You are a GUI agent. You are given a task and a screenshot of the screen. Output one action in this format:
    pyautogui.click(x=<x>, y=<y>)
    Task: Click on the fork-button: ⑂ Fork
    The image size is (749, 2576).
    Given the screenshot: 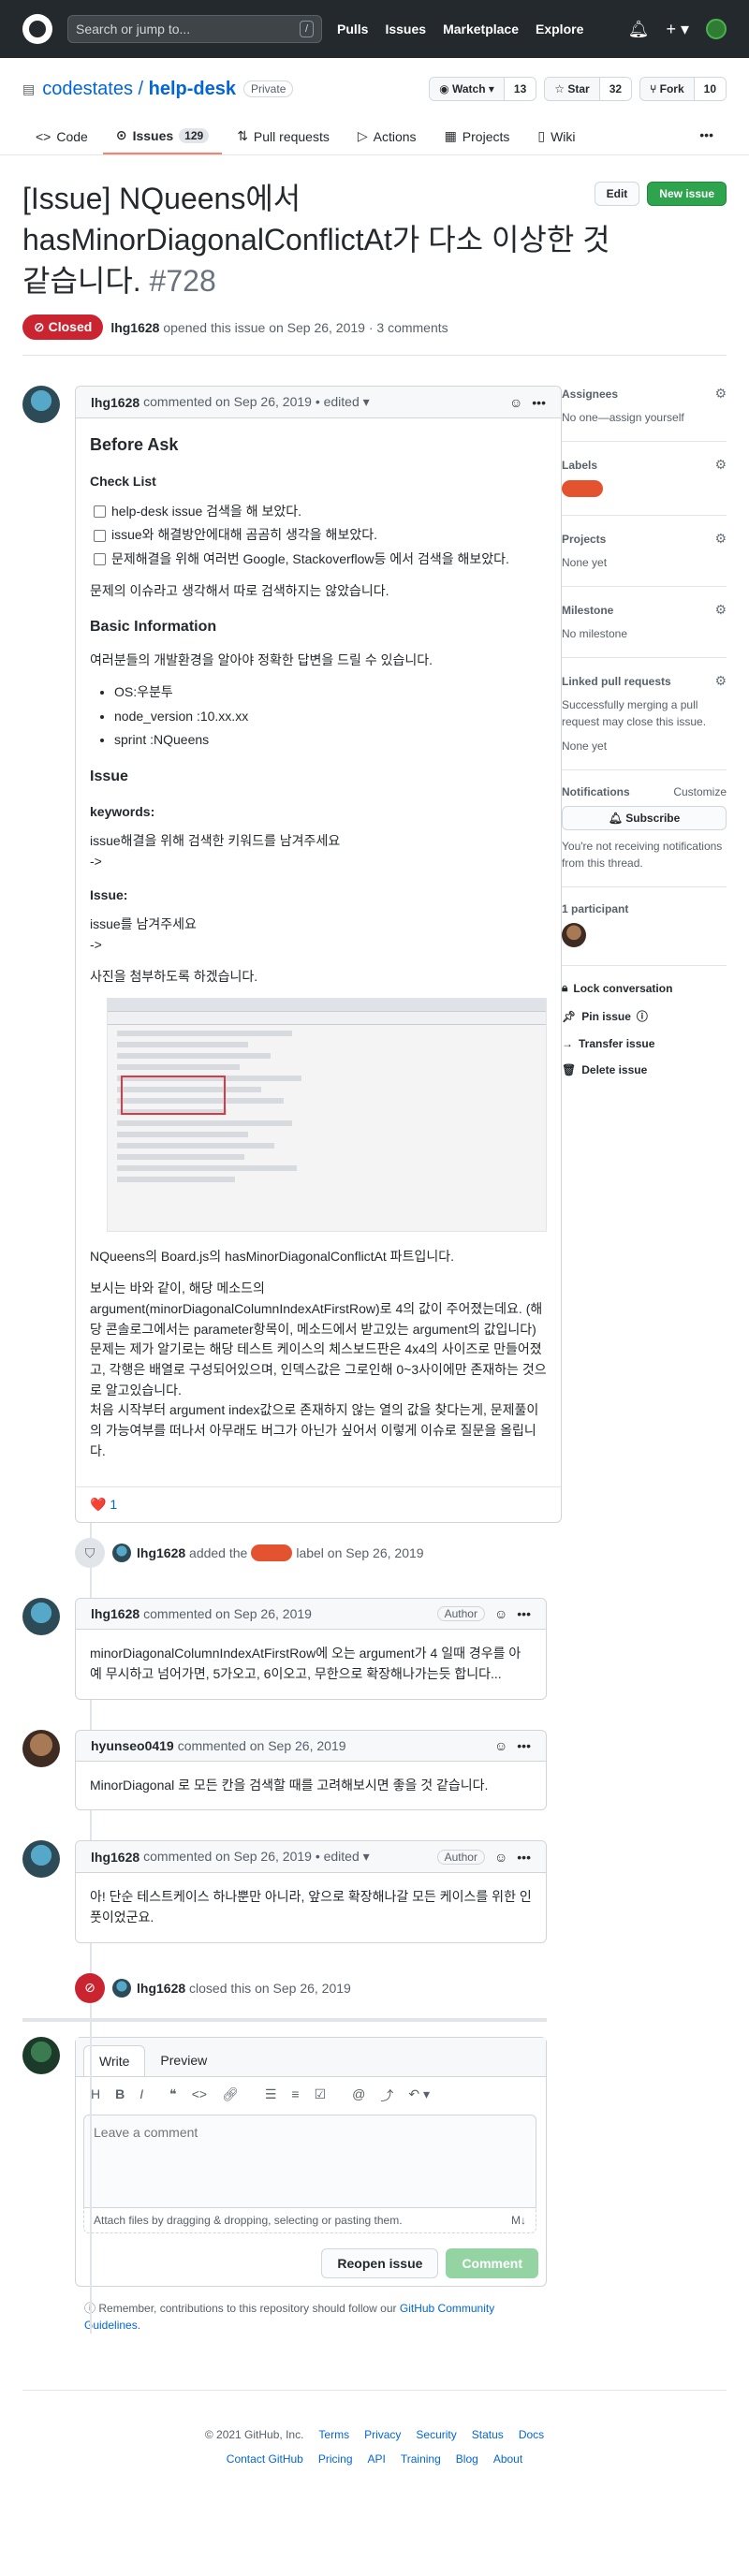 What is the action you would take?
    pyautogui.click(x=667, y=89)
    